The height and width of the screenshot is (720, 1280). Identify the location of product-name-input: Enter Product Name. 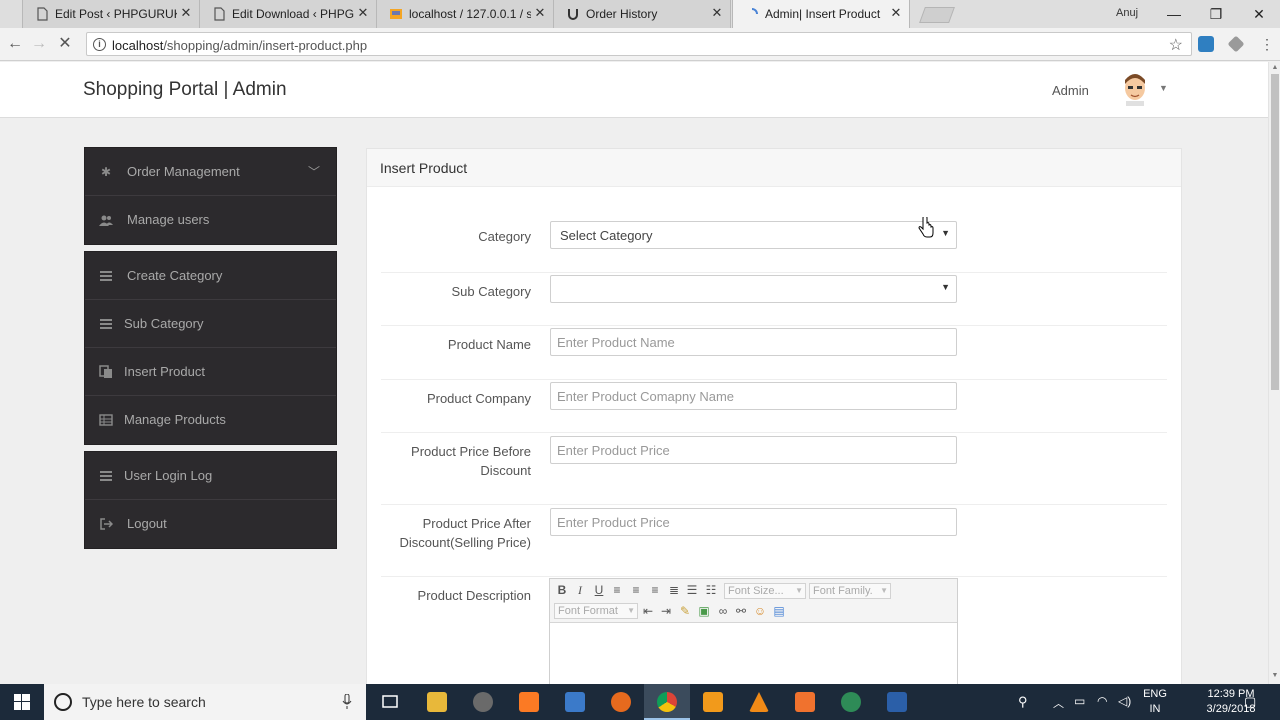
(753, 342).